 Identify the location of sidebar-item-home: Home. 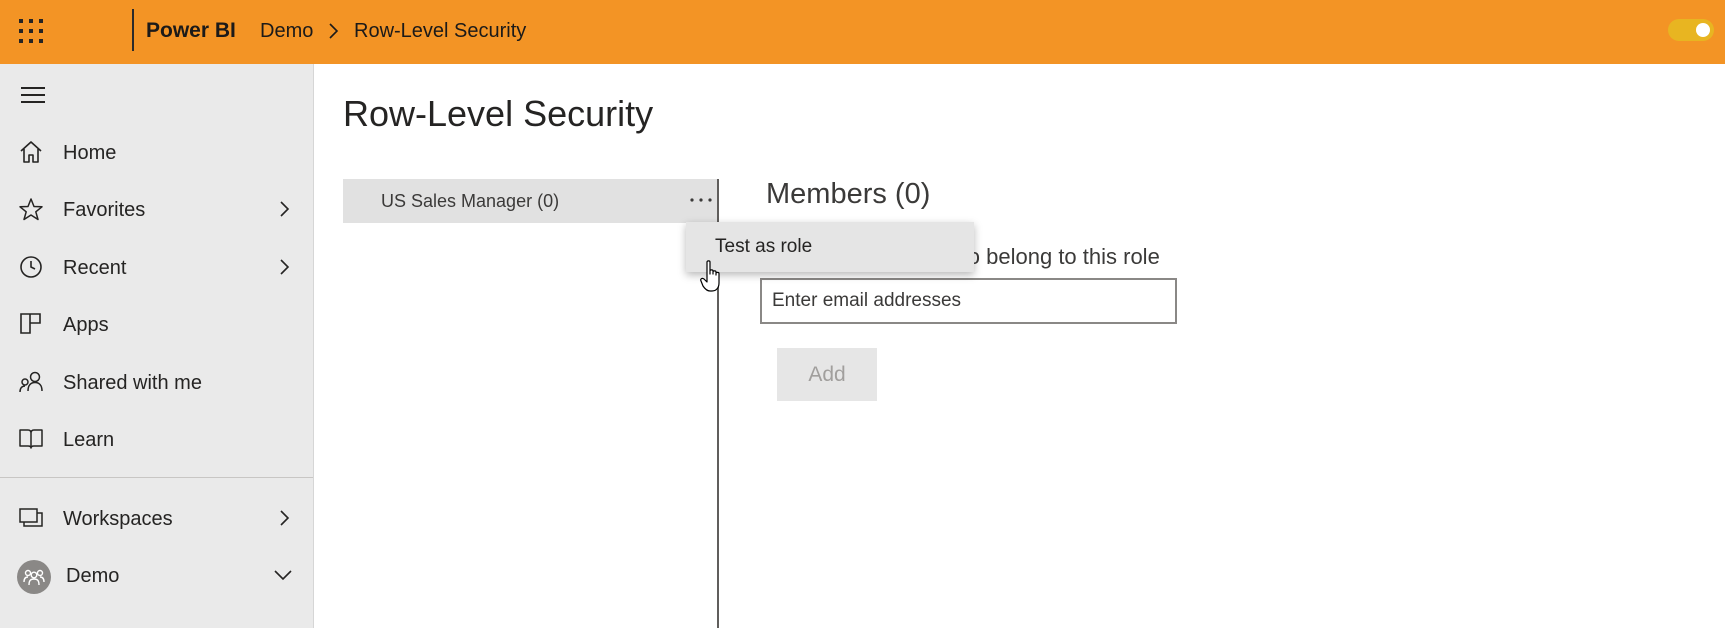
(156, 152).